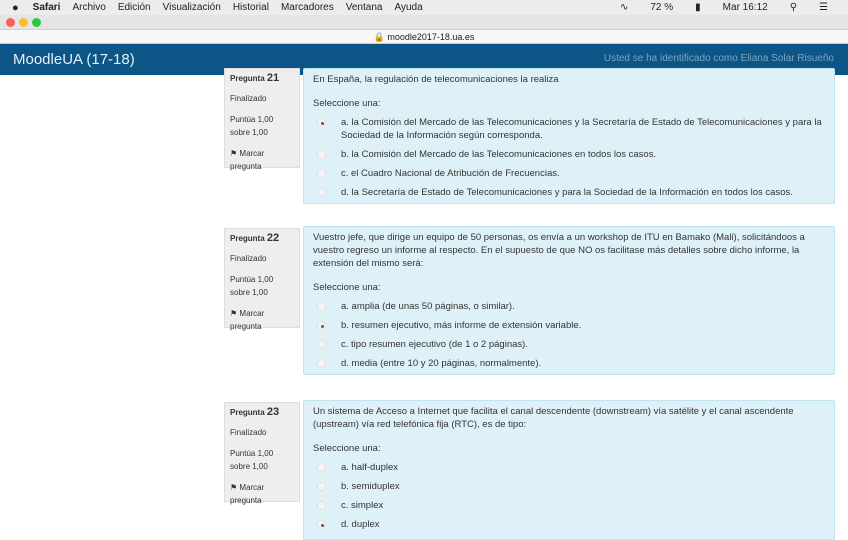 This screenshot has height=540, width=848. What do you see at coordinates (360, 524) in the screenshot?
I see `answer-label: d. duplex` at bounding box center [360, 524].